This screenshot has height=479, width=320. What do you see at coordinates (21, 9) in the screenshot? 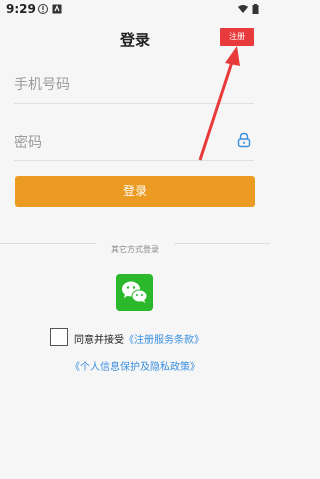
I see `status-time: 9:29` at bounding box center [21, 9].